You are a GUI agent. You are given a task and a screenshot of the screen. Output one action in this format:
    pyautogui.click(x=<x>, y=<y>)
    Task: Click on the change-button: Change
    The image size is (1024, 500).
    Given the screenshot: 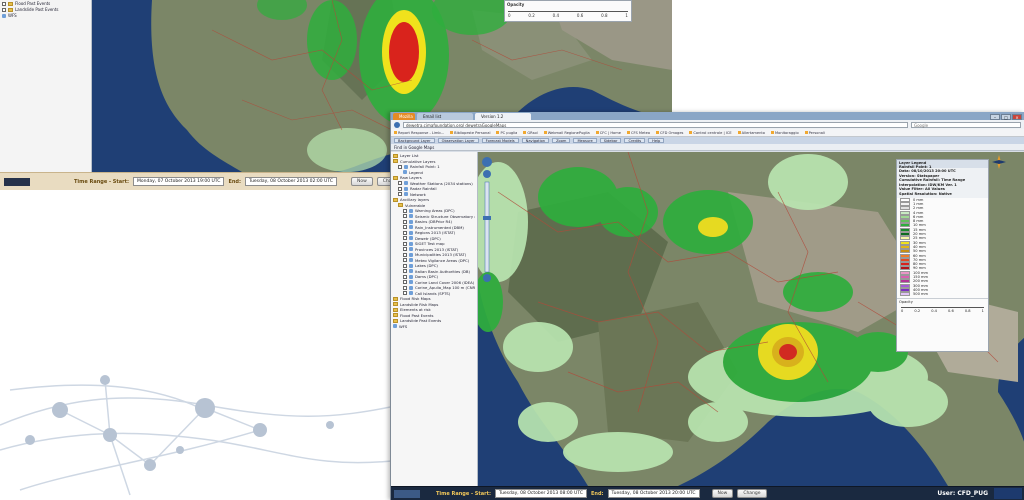 What is the action you would take?
    pyautogui.click(x=752, y=493)
    